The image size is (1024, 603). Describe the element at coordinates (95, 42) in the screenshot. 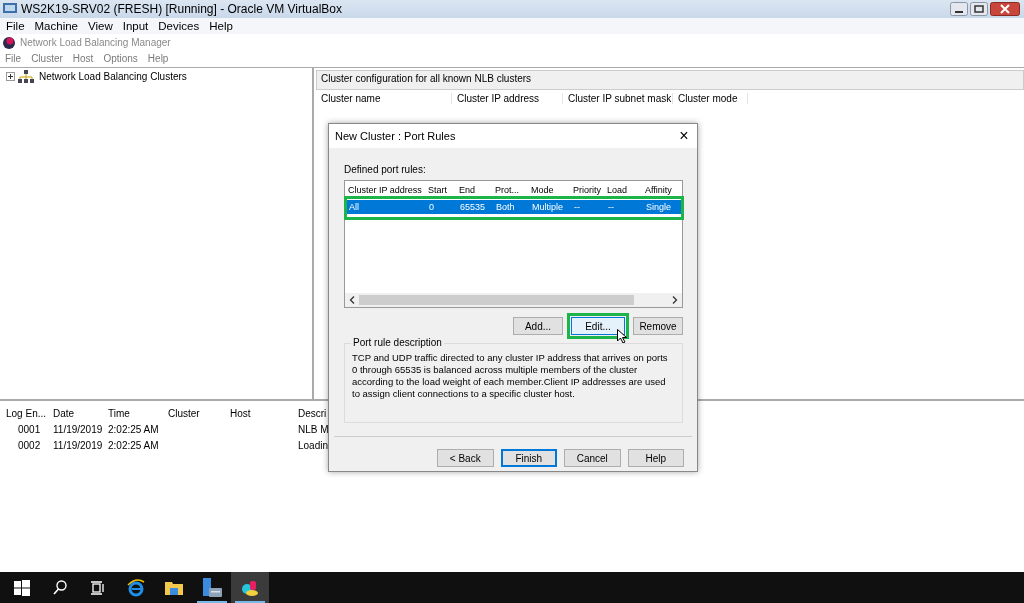

I see `app-title: Network Load Balancing Manager` at that location.